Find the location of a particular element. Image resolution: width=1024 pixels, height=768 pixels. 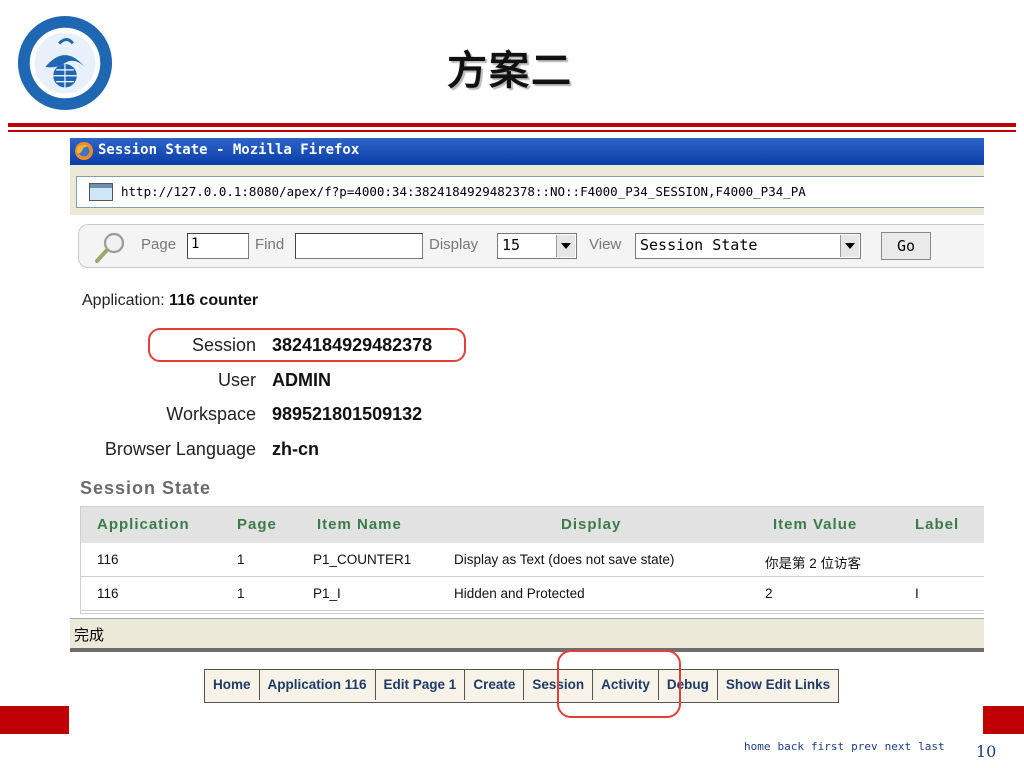

table-cell: P1_I is located at coordinates (327, 593).